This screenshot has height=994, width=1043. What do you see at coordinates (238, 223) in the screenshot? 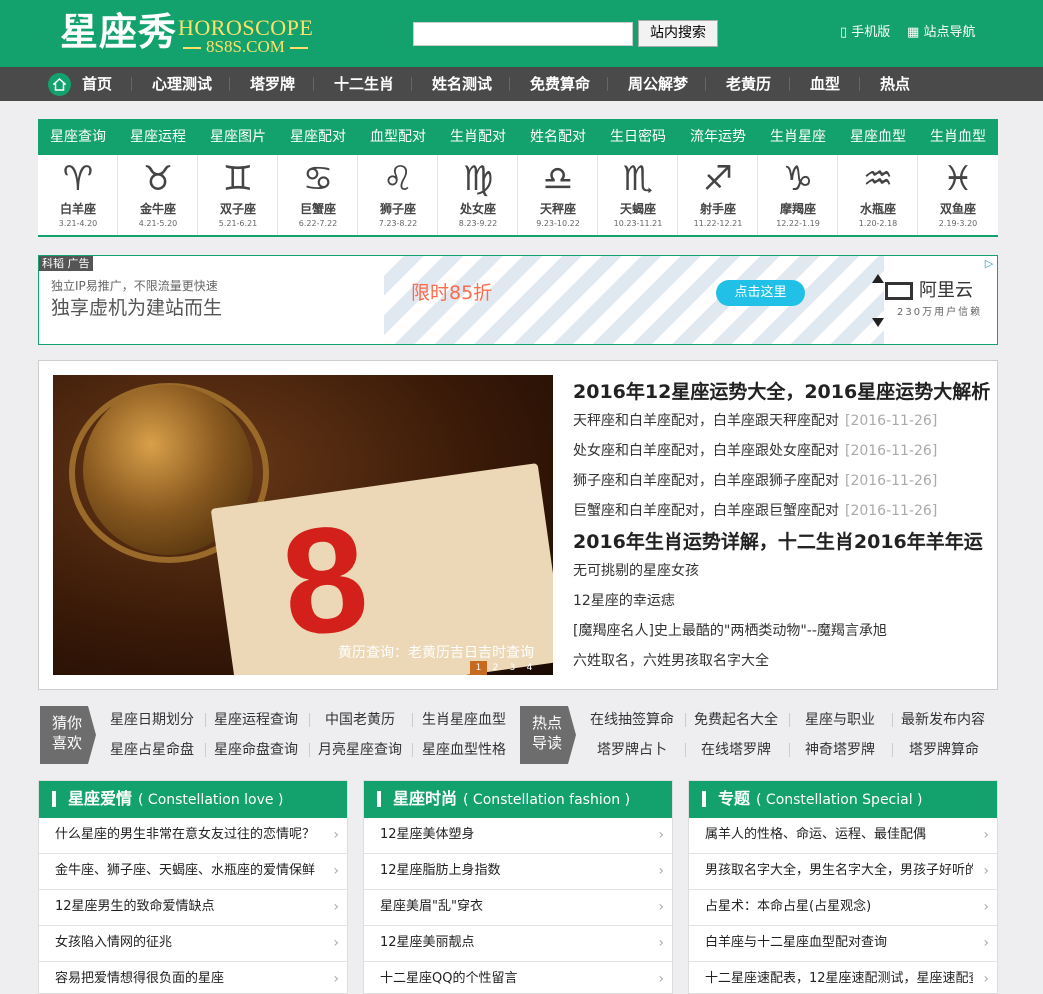
I see `zodiac-date: 5.21-6.21` at bounding box center [238, 223].